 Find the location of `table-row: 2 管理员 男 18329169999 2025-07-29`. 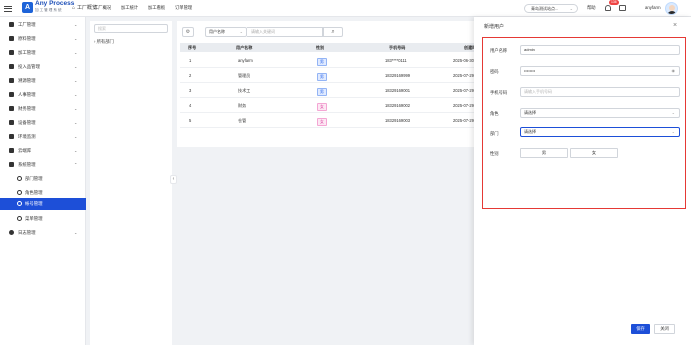

table-row: 2 管理员 男 18329169999 2025-07-29 is located at coordinates (330, 76).